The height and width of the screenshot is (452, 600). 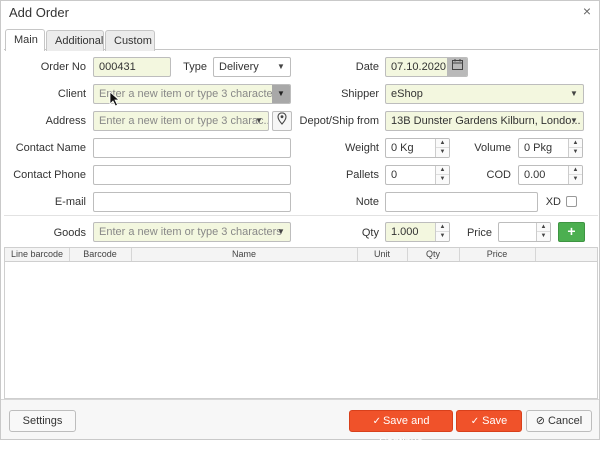 I want to click on xd-checkbox, so click(x=571, y=201).